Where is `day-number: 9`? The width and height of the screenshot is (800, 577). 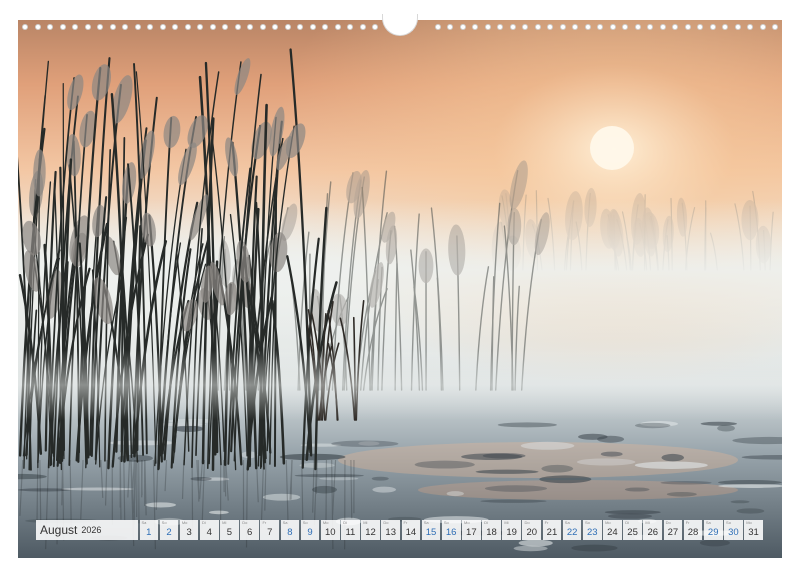
day-number: 9 is located at coordinates (310, 532).